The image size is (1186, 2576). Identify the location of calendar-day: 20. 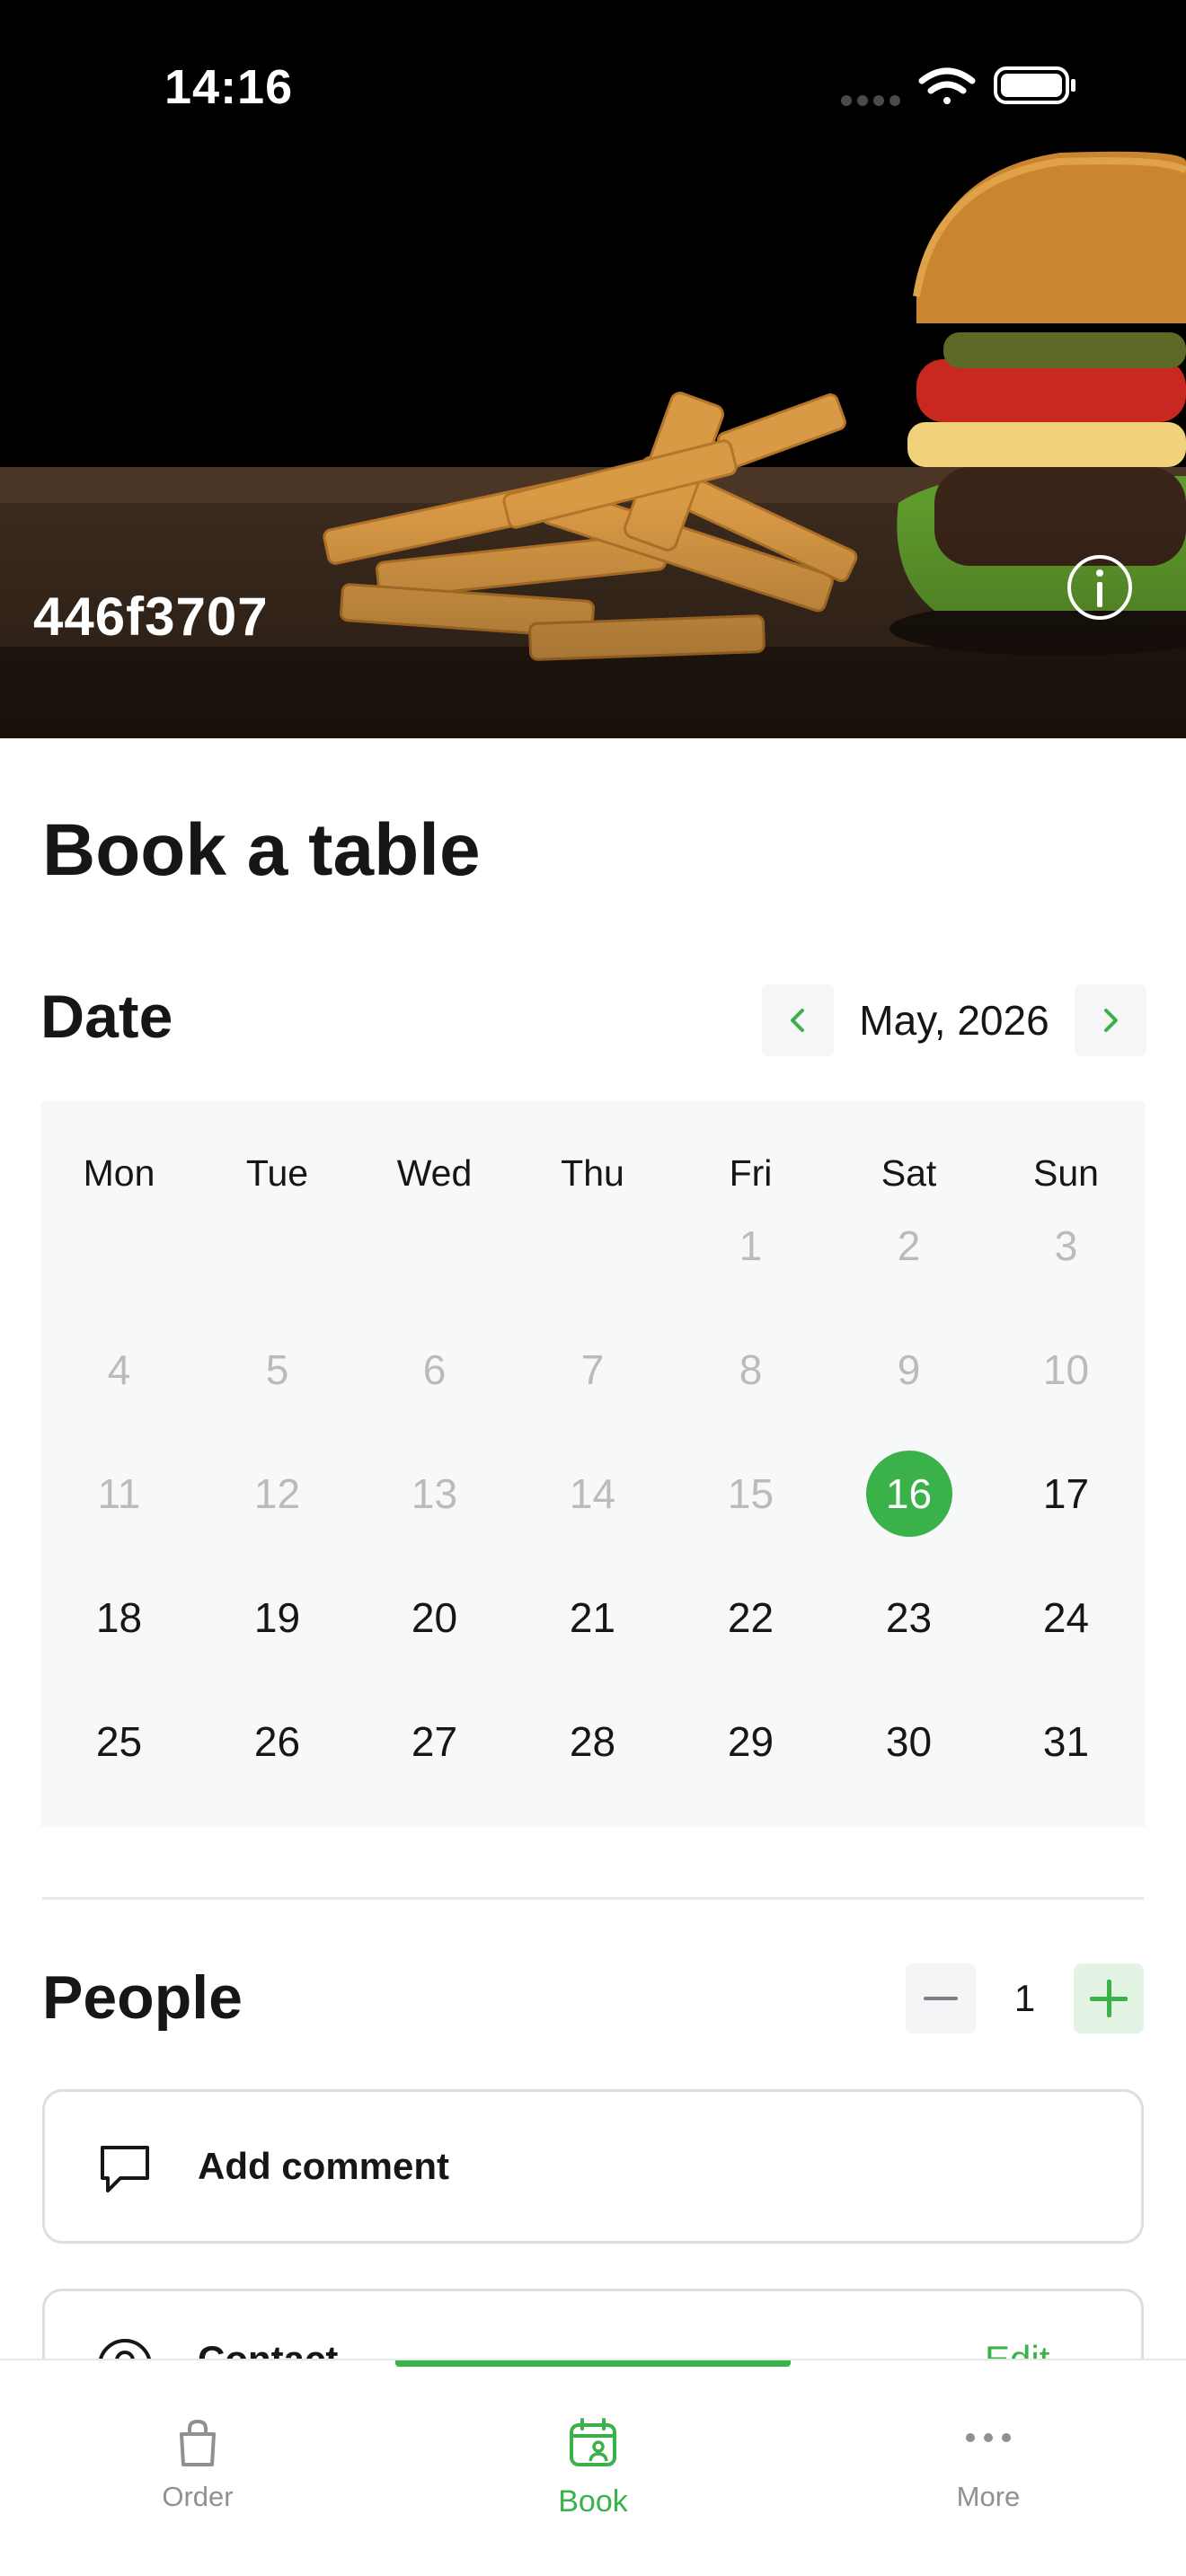
(434, 1617).